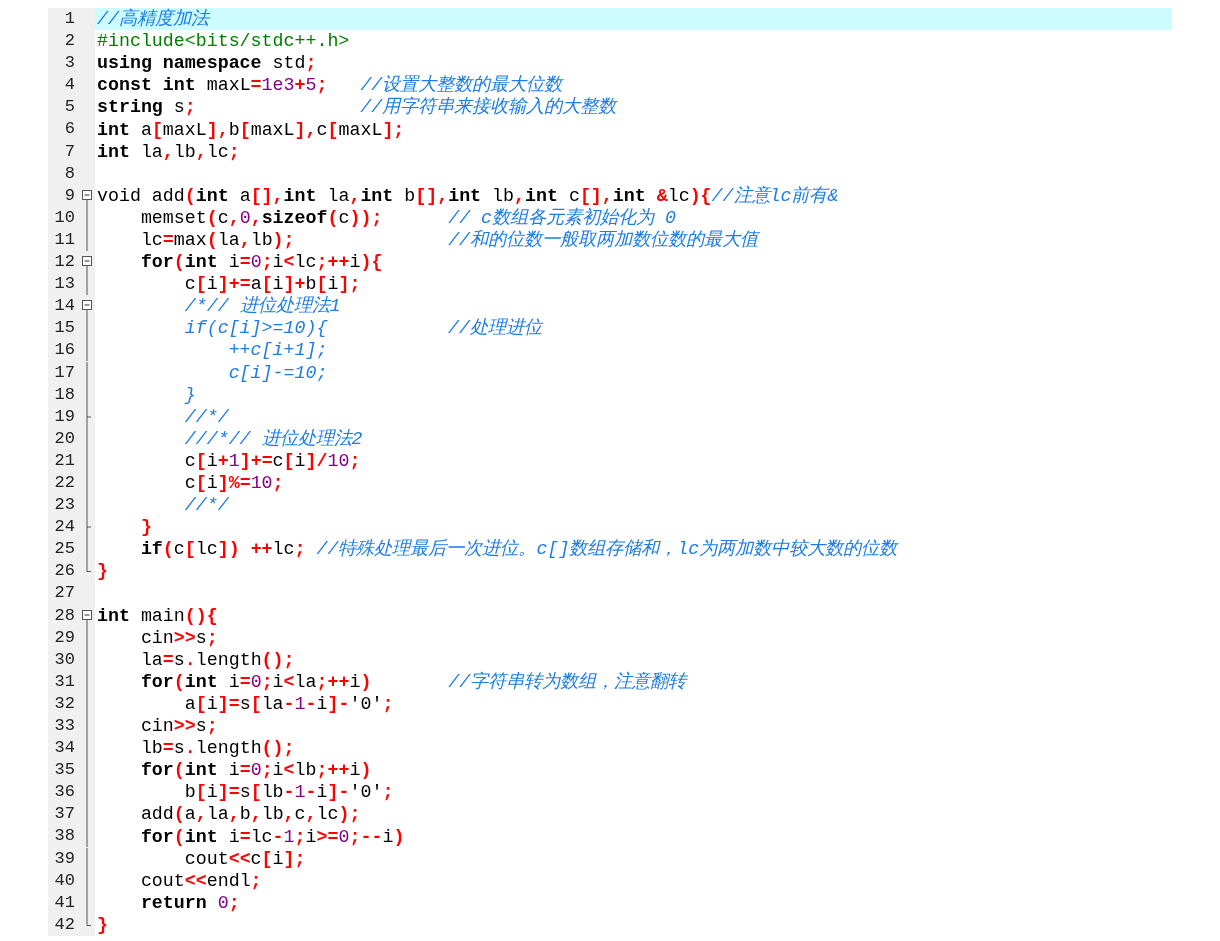  Describe the element at coordinates (250, 814) in the screenshot. I see `code-line: add(a,la,b,lb,c,lc);` at that location.